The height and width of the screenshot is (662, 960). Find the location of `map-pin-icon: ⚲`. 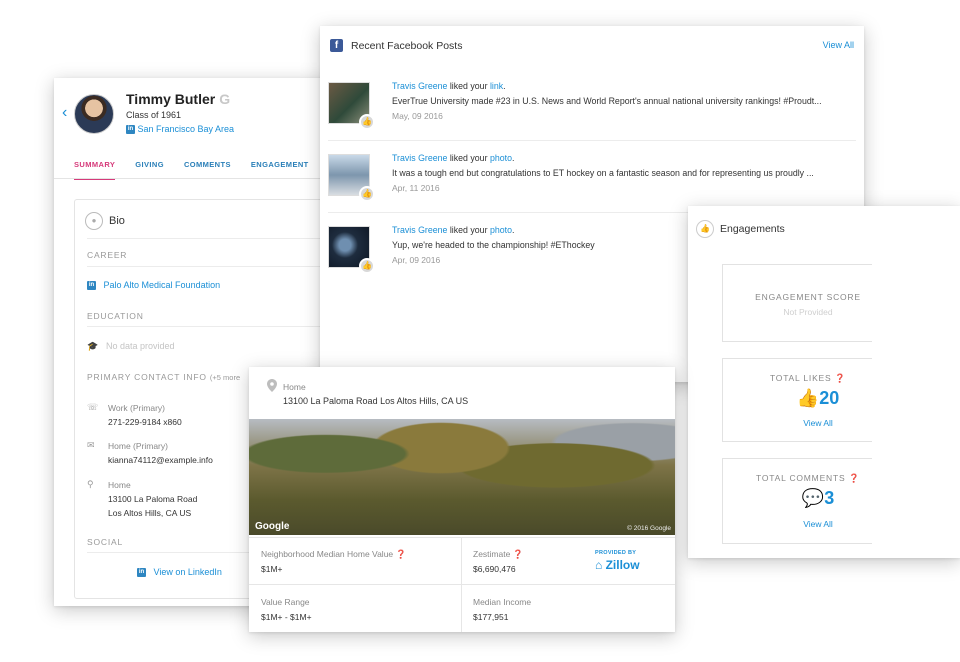

map-pin-icon: ⚲ is located at coordinates (90, 484).